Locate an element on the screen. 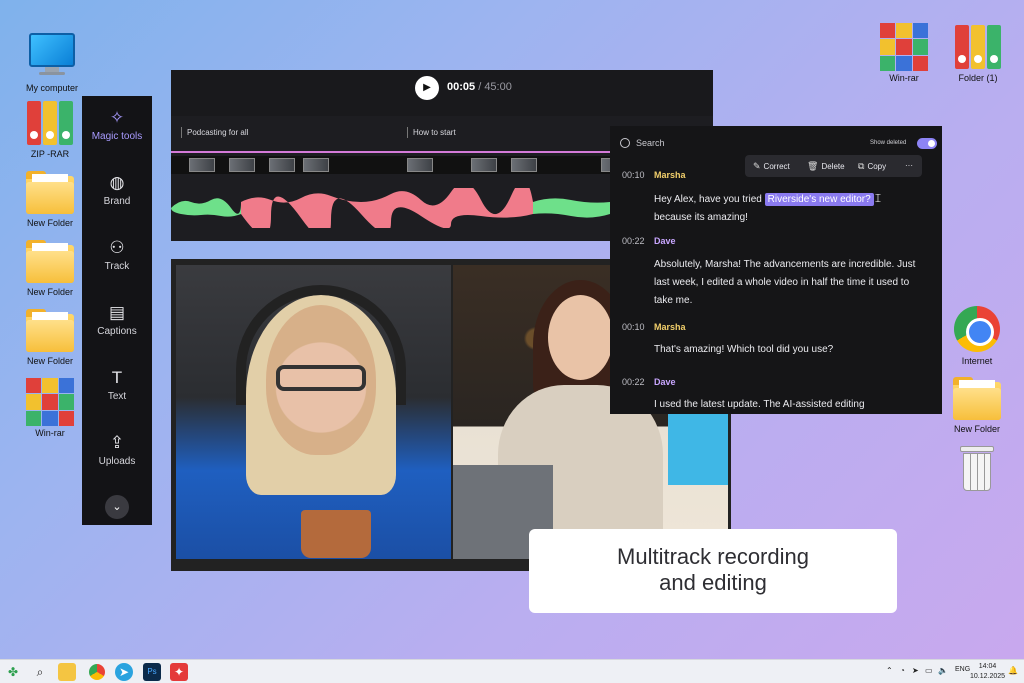  monitor-icon is located at coordinates (52, 57).